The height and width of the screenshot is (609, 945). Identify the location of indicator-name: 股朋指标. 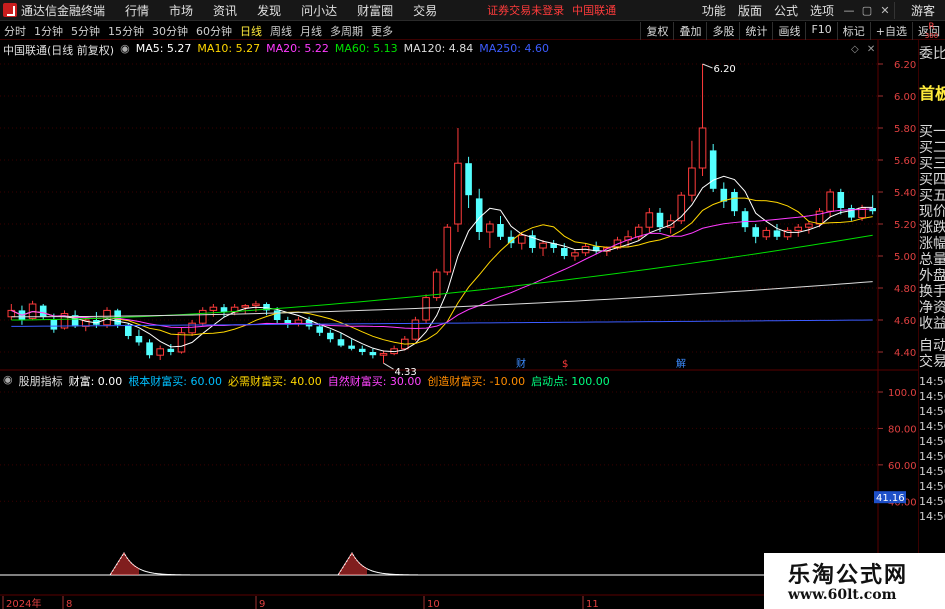
(41, 380).